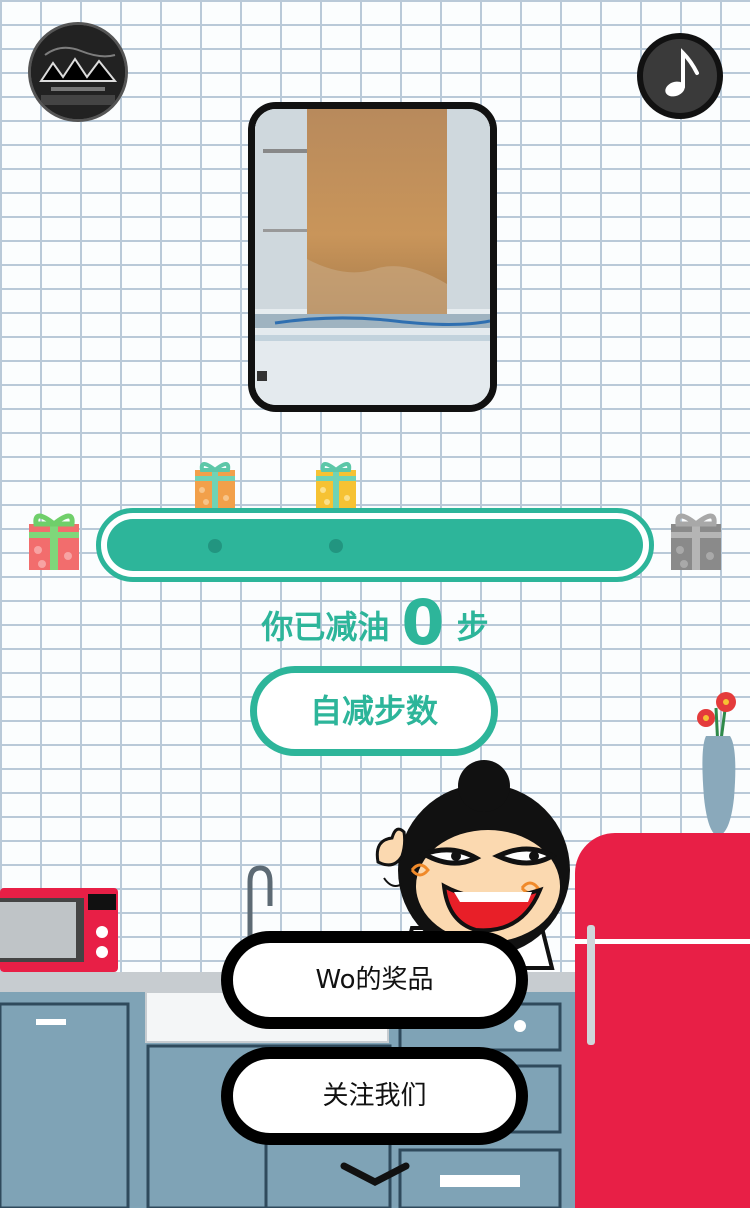  What do you see at coordinates (325, 627) in the screenshot?
I see `status-prefix: 你已减油` at bounding box center [325, 627].